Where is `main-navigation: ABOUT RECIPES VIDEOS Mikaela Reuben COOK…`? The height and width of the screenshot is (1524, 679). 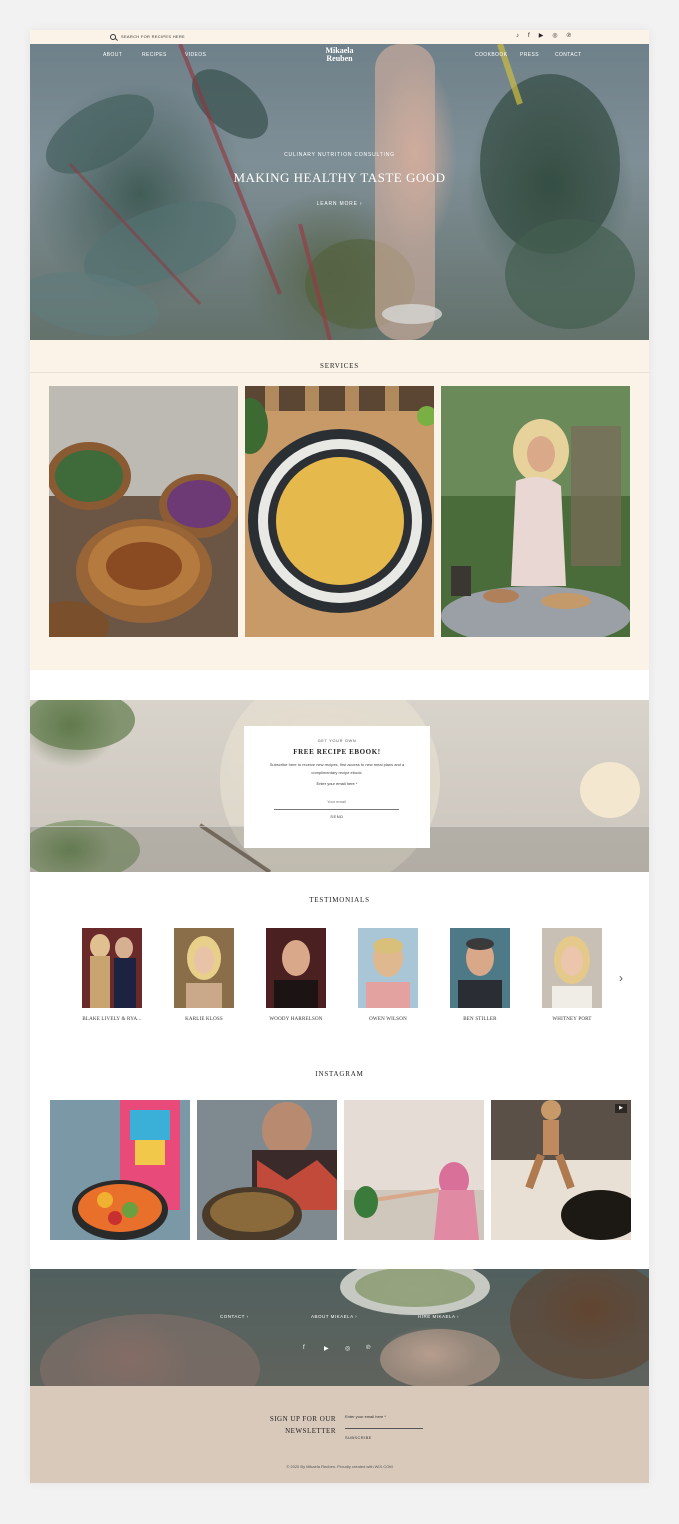
main-navigation: ABOUT RECIPES VIDEOS Mikaela Reuben COOK… is located at coordinates (339, 59).